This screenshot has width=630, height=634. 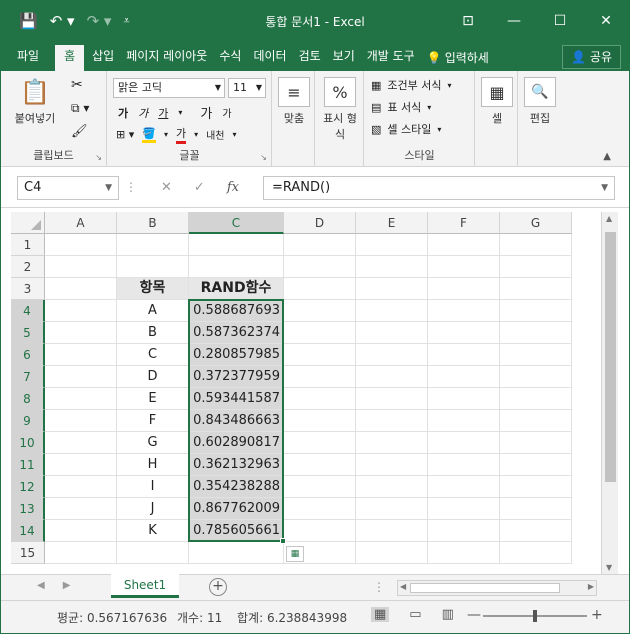 I want to click on select-all-corner, so click(x=28, y=223).